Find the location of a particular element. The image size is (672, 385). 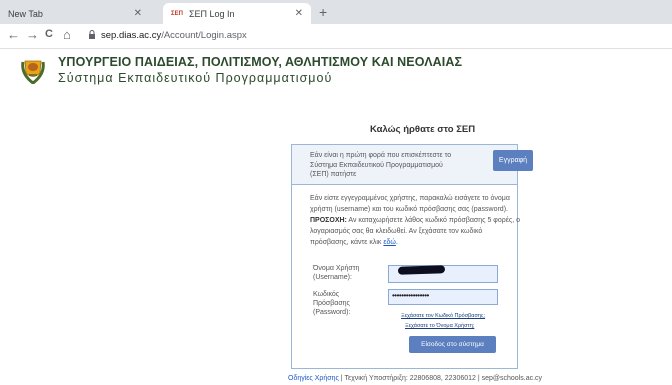

forward-icon: → is located at coordinates (32, 34).